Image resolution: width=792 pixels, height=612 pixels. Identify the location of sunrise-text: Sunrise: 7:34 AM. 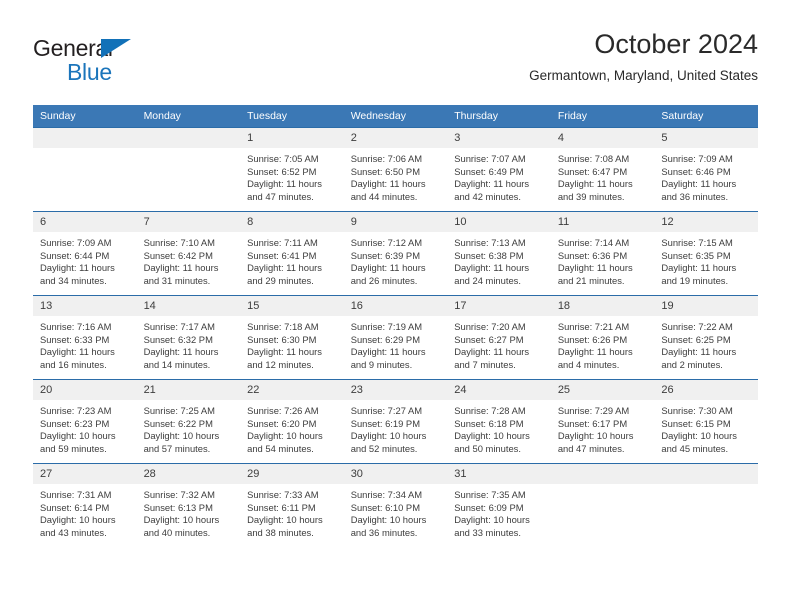
(386, 494).